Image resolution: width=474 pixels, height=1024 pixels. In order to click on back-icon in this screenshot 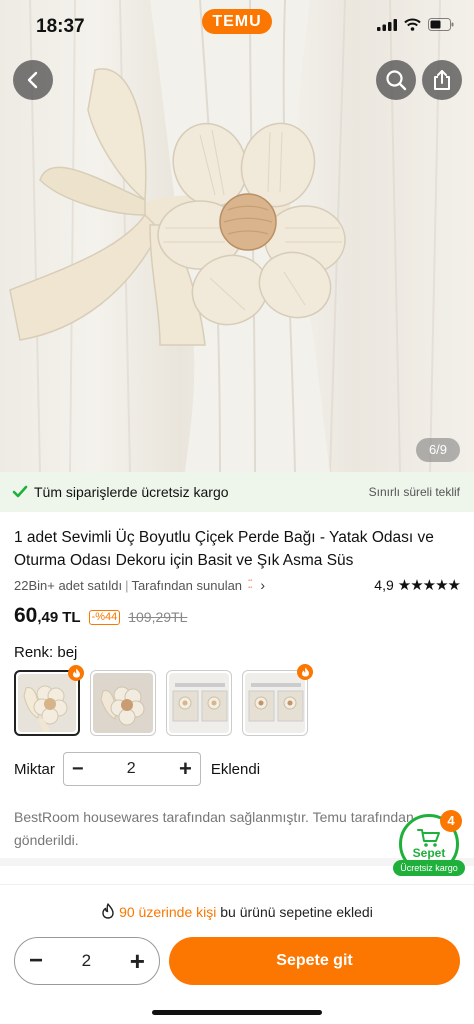, I will do `click(32, 80)`.